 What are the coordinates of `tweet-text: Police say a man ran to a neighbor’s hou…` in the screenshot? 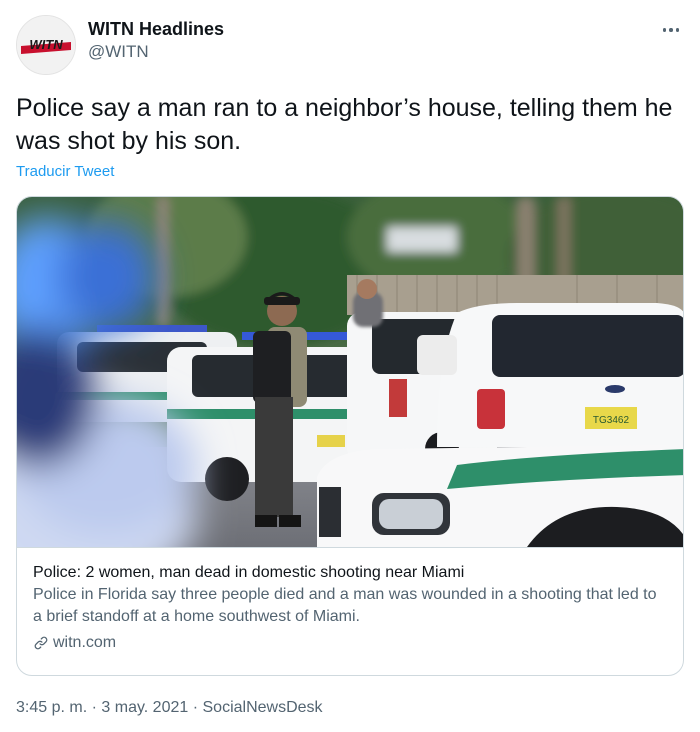 It's located at (344, 124).